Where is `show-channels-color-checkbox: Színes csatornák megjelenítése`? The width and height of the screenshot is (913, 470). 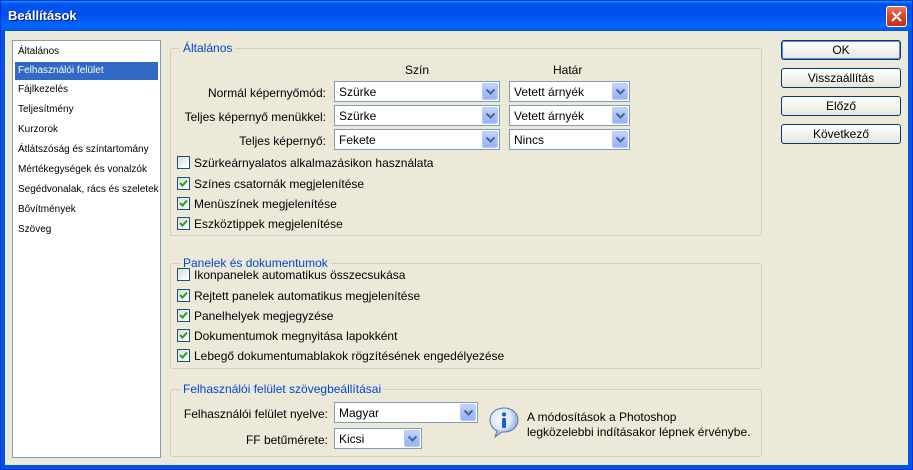 show-channels-color-checkbox: Színes csatornák megjelenítése is located at coordinates (327, 184).